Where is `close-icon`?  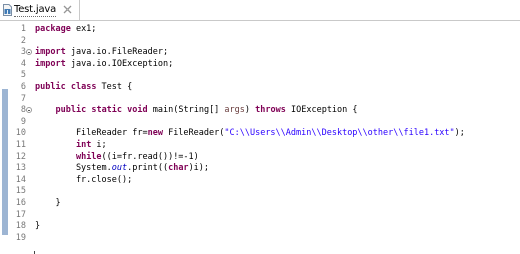
close-icon is located at coordinates (67, 9).